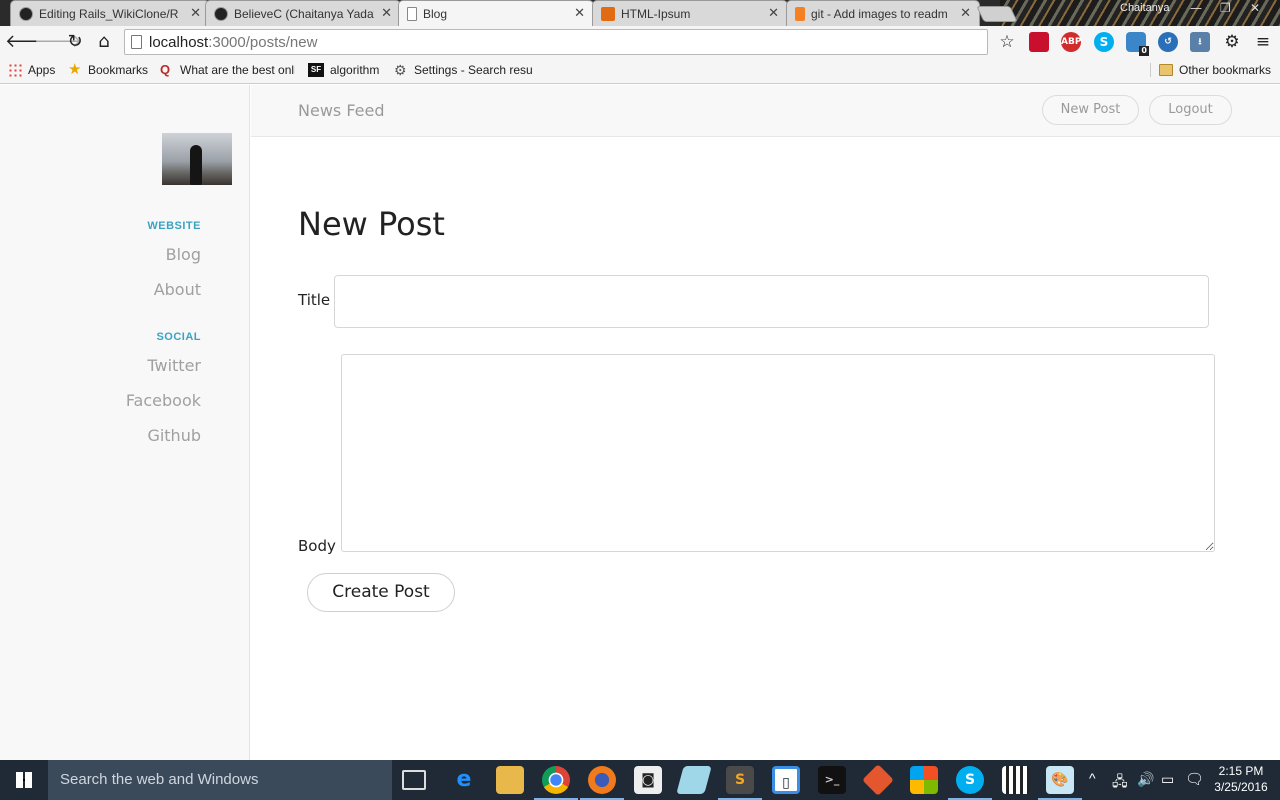  I want to click on file-explorer-icon, so click(510, 780).